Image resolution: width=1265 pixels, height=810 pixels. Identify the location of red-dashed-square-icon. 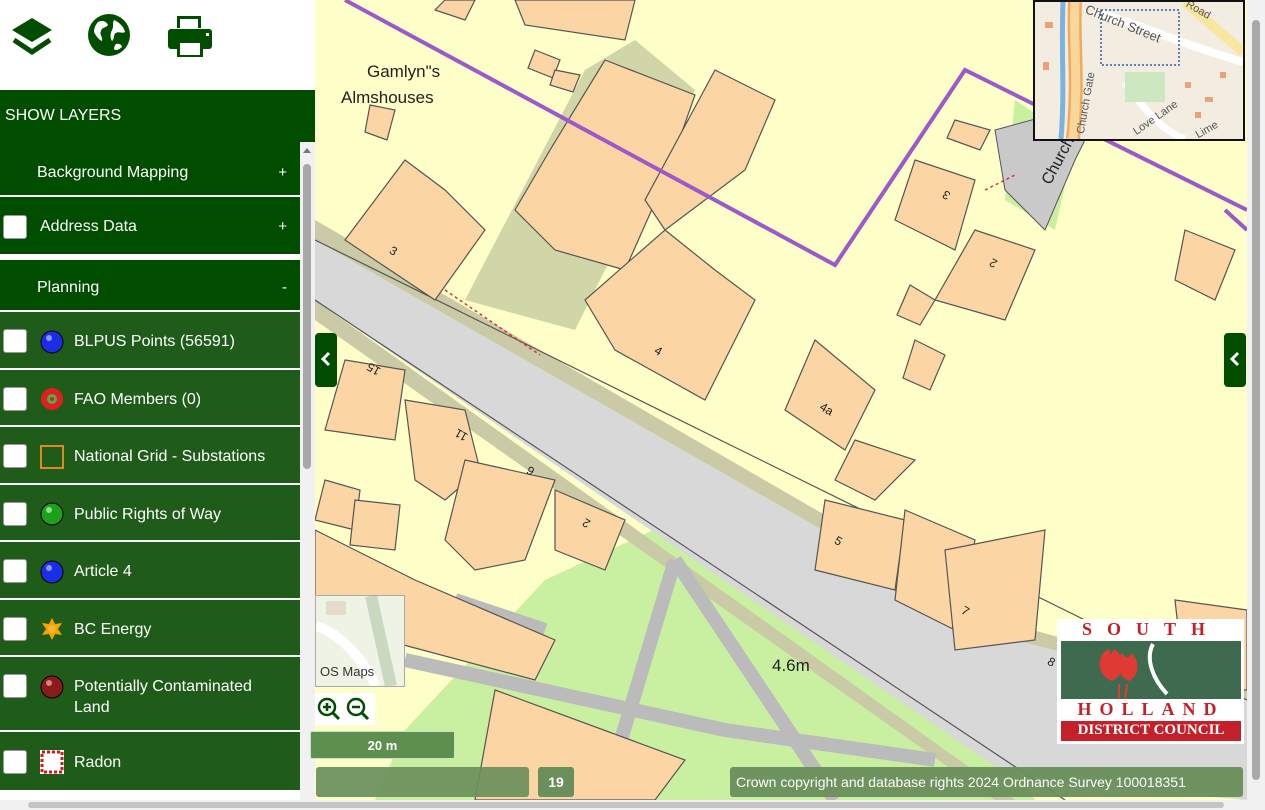
(52, 762).